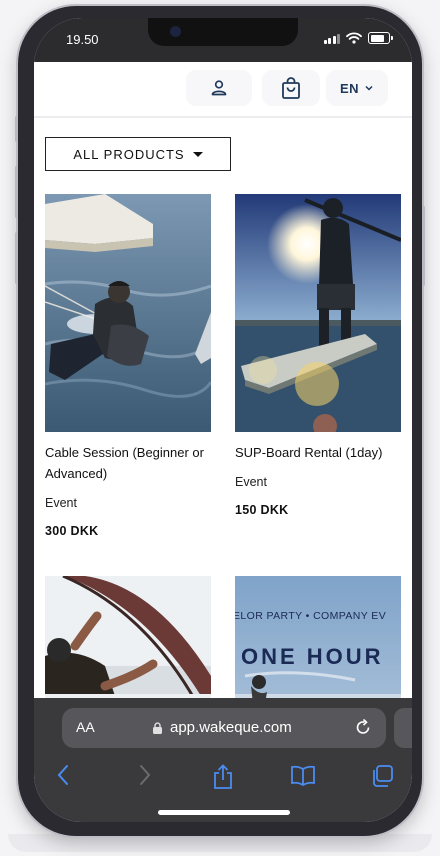 The height and width of the screenshot is (856, 440). Describe the element at coordinates (157, 728) in the screenshot. I see `lock-icon` at that location.